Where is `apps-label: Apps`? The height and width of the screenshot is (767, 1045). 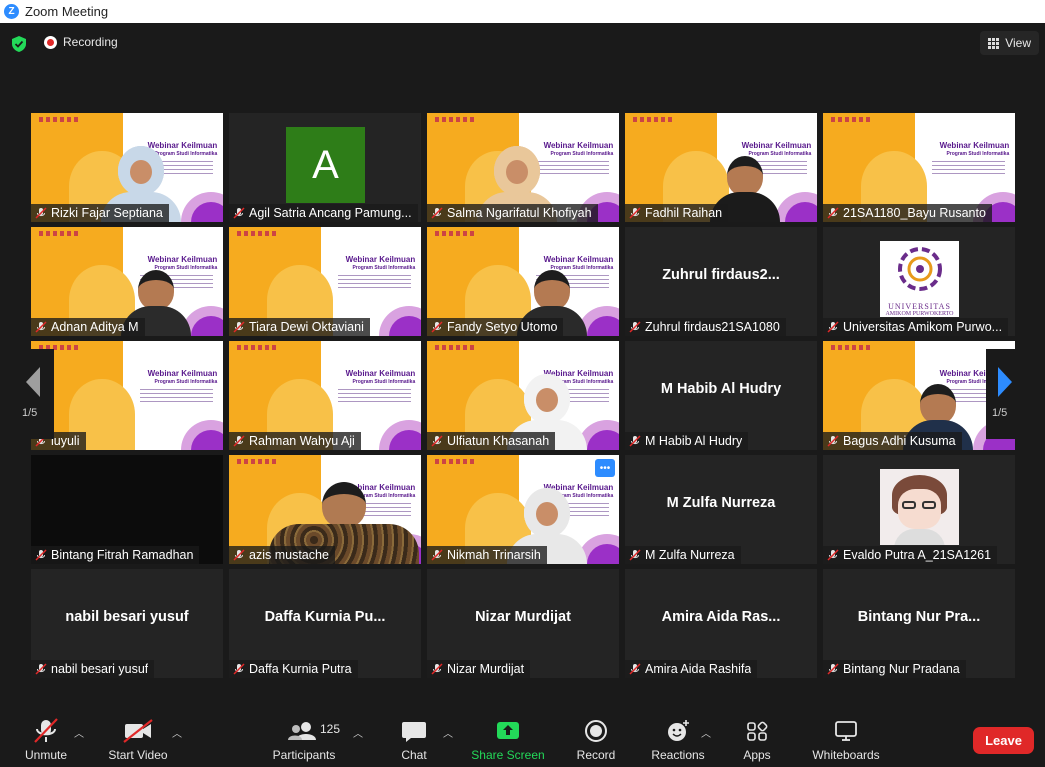 apps-label: Apps is located at coordinates (757, 755).